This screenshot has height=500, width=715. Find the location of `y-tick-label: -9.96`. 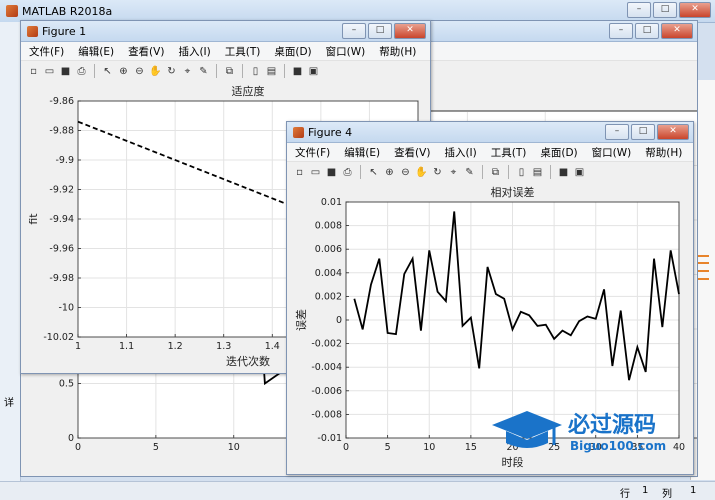

y-tick-label: -9.96 is located at coordinates (61, 249).